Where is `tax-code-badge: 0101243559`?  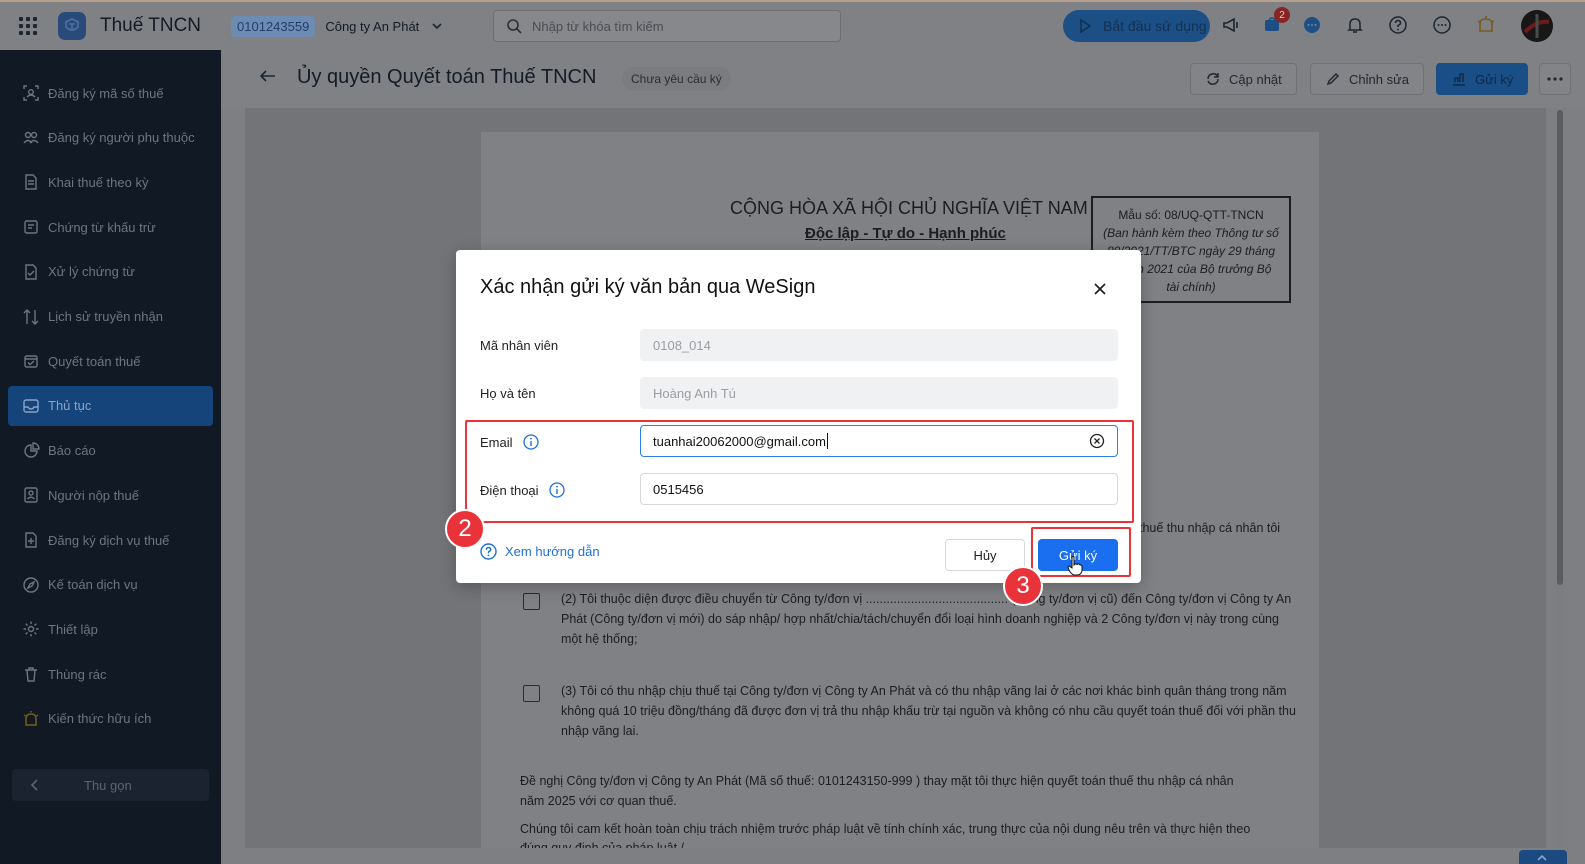
tax-code-badge: 0101243559 is located at coordinates (273, 26).